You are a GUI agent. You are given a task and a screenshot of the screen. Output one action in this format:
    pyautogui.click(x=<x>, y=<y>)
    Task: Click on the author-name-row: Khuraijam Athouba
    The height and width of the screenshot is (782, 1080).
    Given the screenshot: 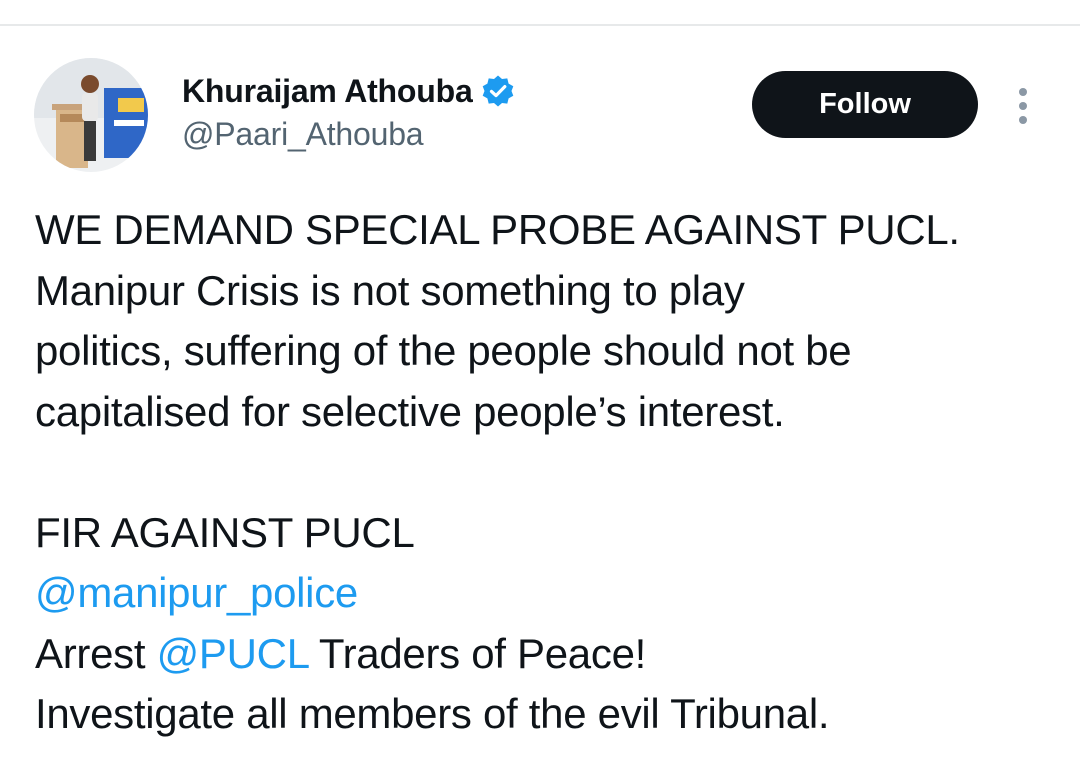 What is the action you would take?
    pyautogui.click(x=348, y=91)
    